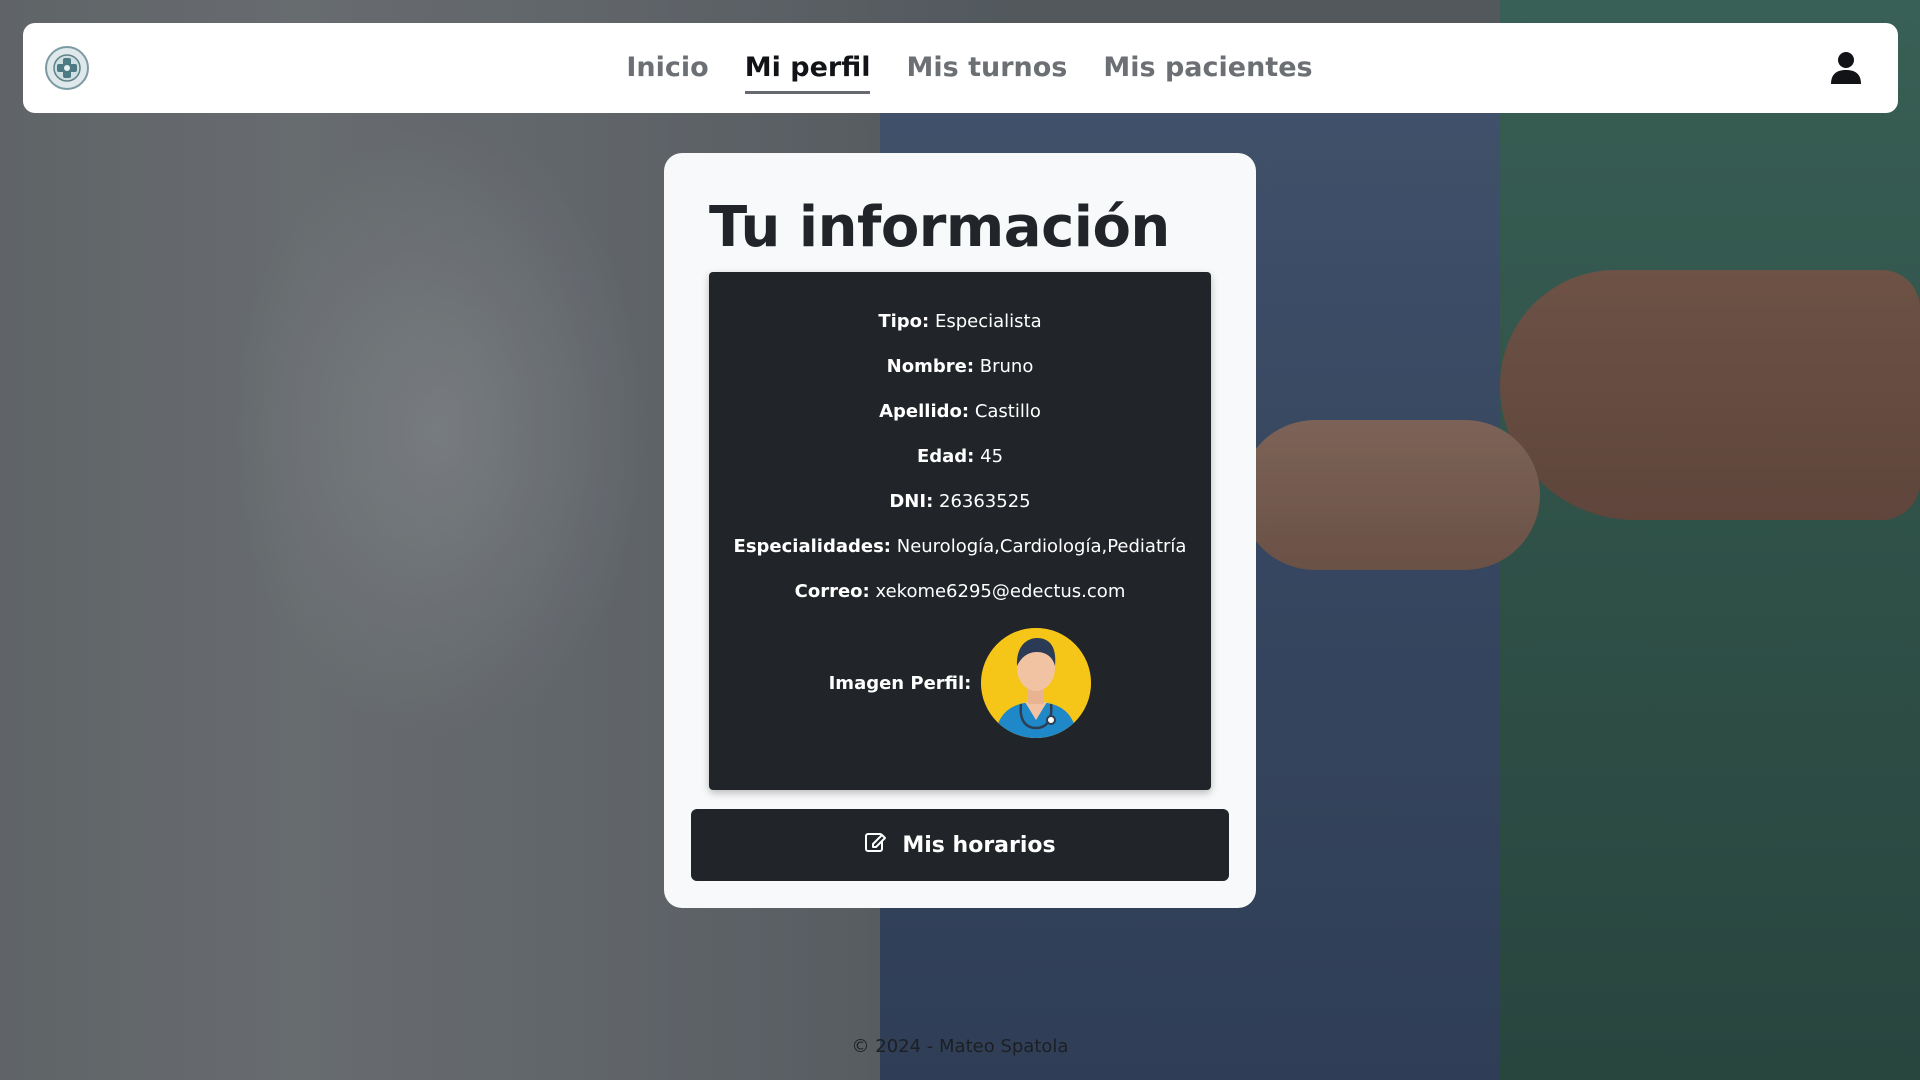 This screenshot has width=1920, height=1080. I want to click on field-edad: Edad: 45, so click(960, 456).